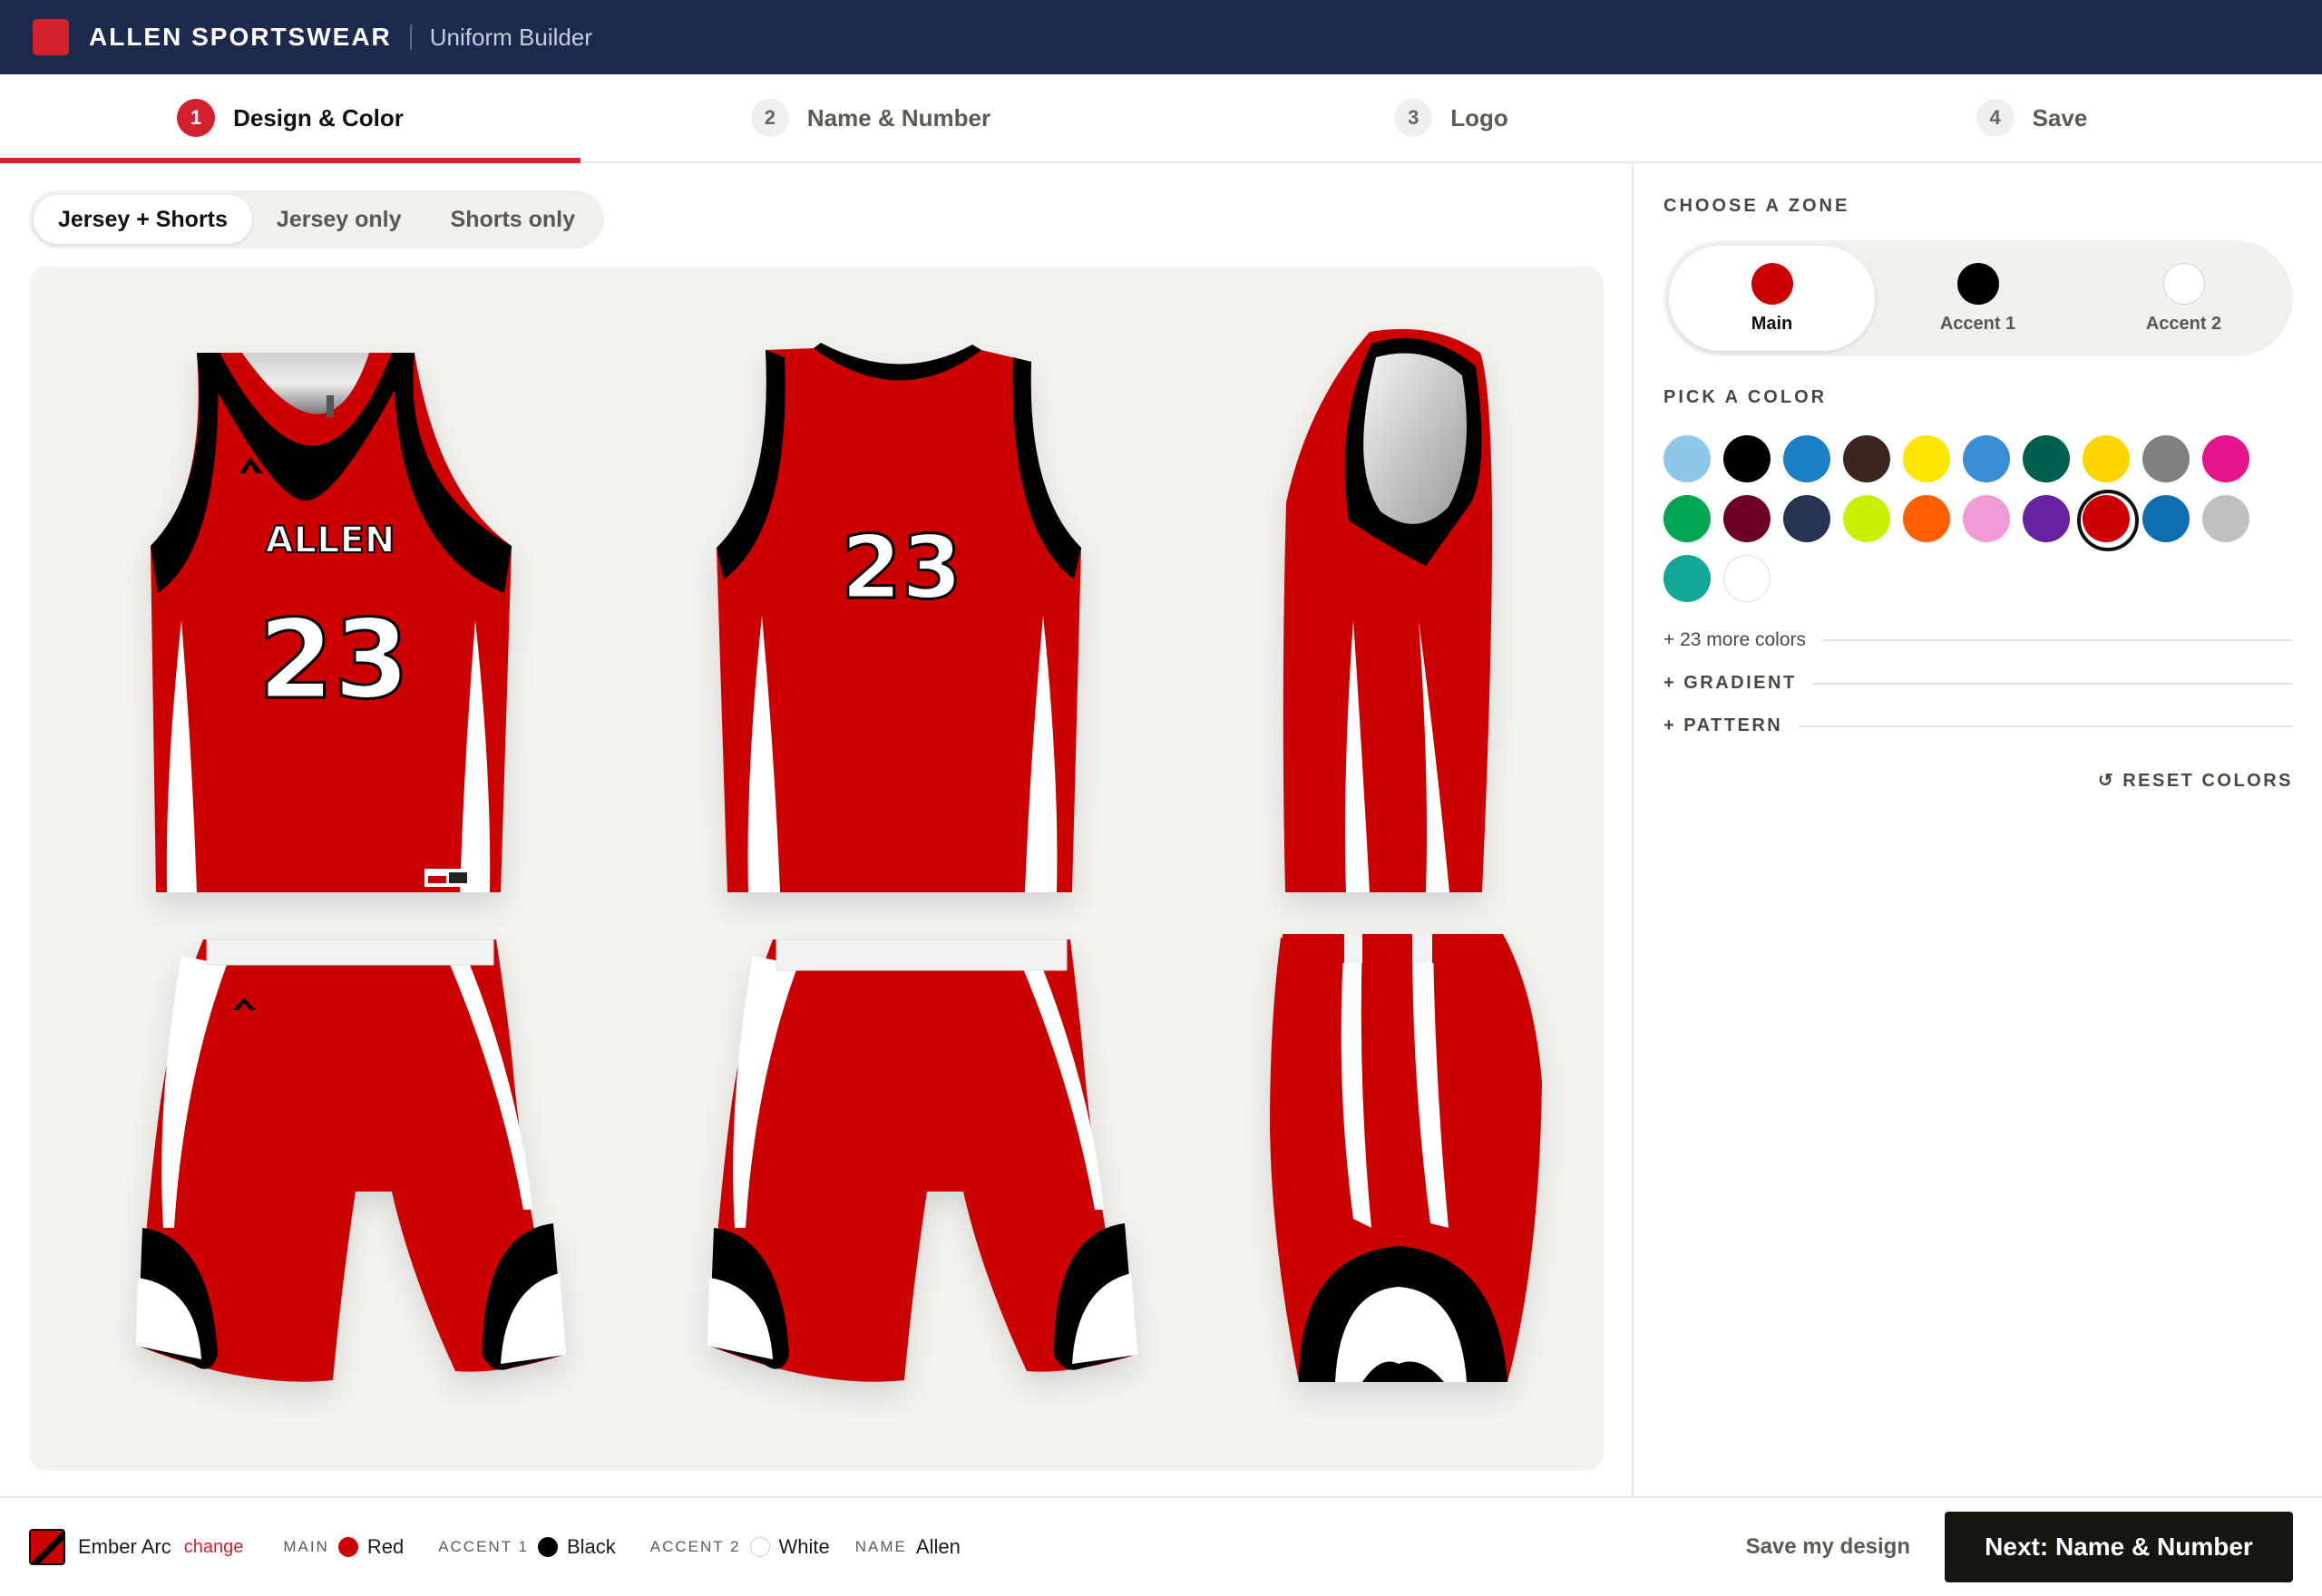  What do you see at coordinates (318, 117) in the screenshot?
I see `step-label: Design & Color` at bounding box center [318, 117].